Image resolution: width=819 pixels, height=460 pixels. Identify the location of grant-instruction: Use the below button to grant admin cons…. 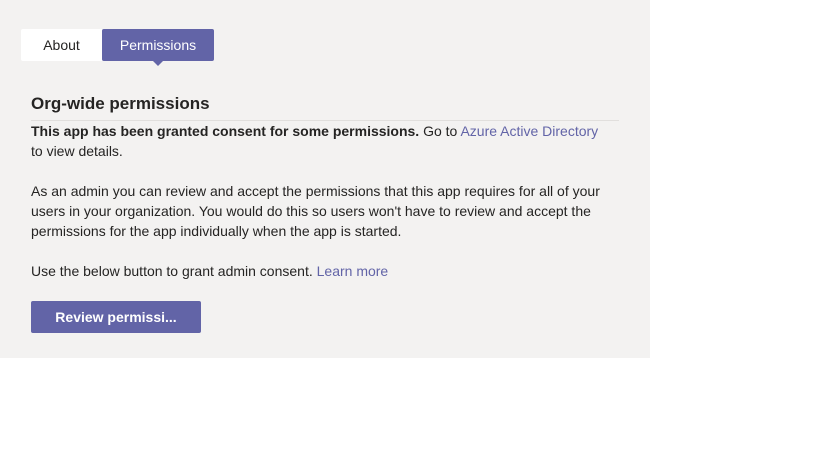
(321, 271).